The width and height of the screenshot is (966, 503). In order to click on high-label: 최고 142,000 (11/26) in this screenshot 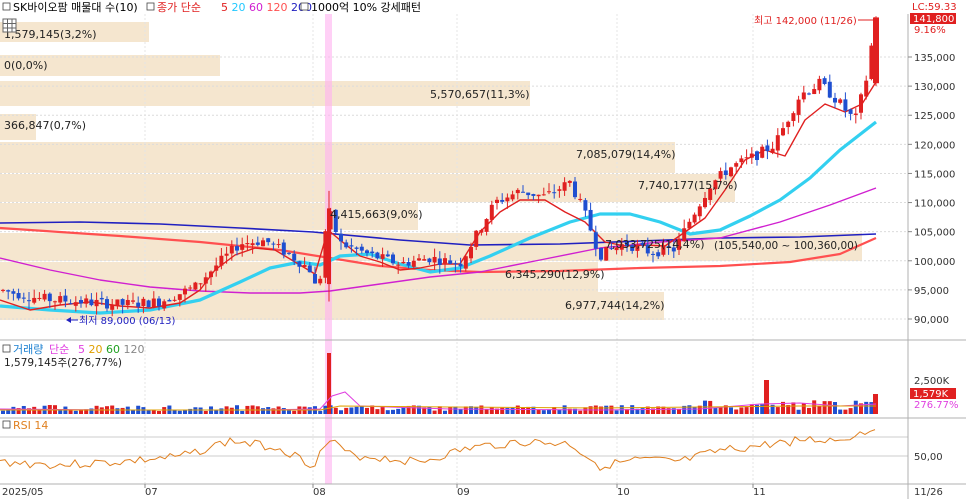, I will do `click(805, 21)`.